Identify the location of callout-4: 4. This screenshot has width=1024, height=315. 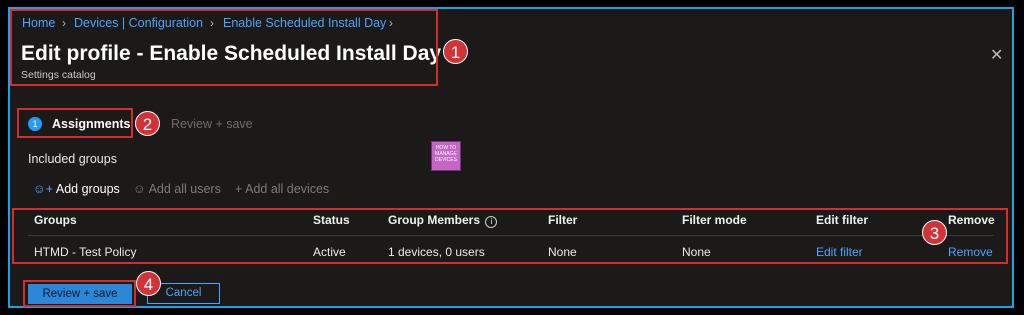
(148, 283).